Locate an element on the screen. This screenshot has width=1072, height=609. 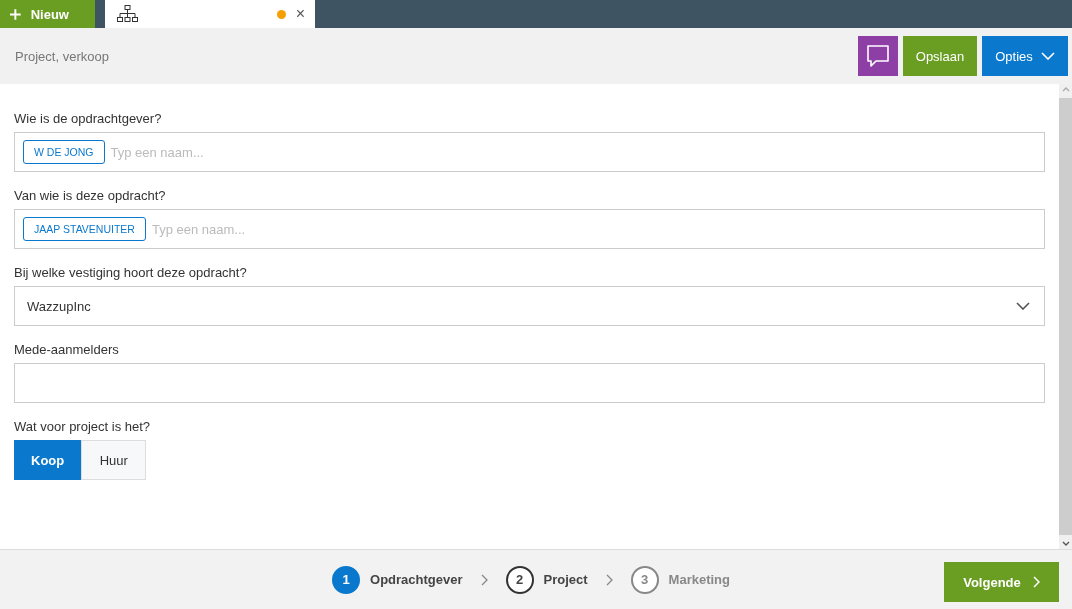
field-label: Wie is de opdrachtgever? is located at coordinates (88, 118).